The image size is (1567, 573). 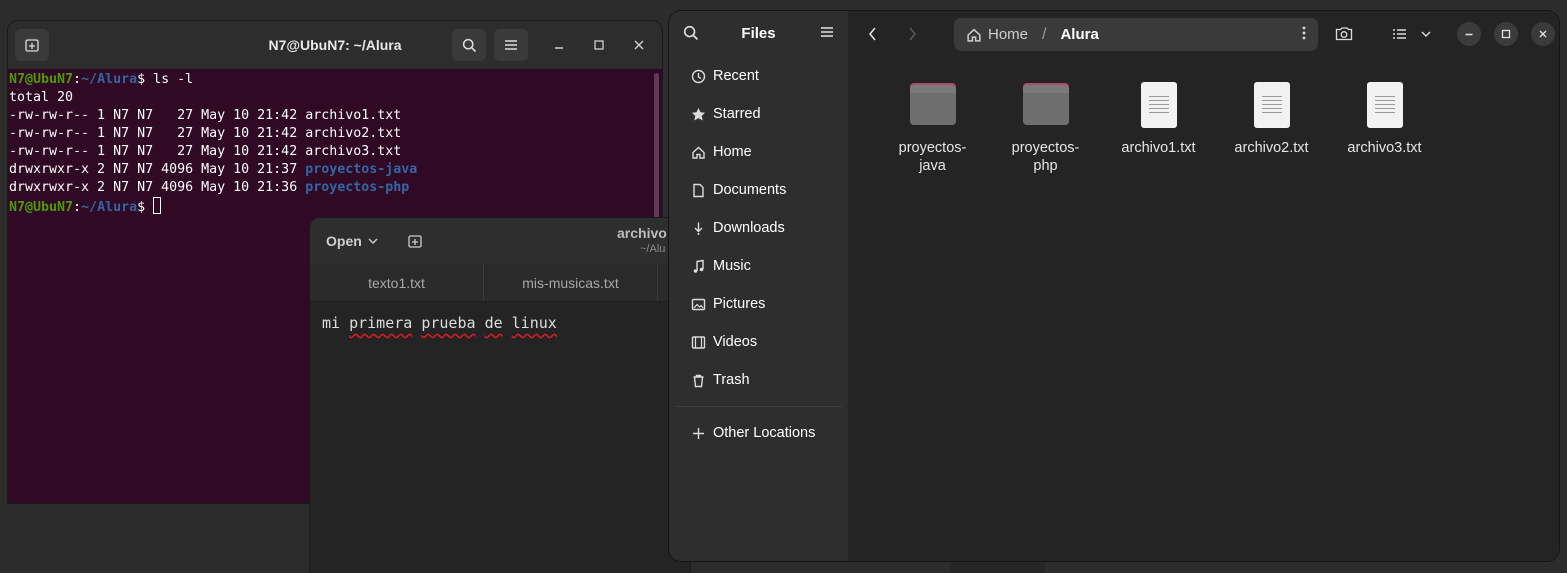 What do you see at coordinates (157, 205) in the screenshot?
I see `text-cursor` at bounding box center [157, 205].